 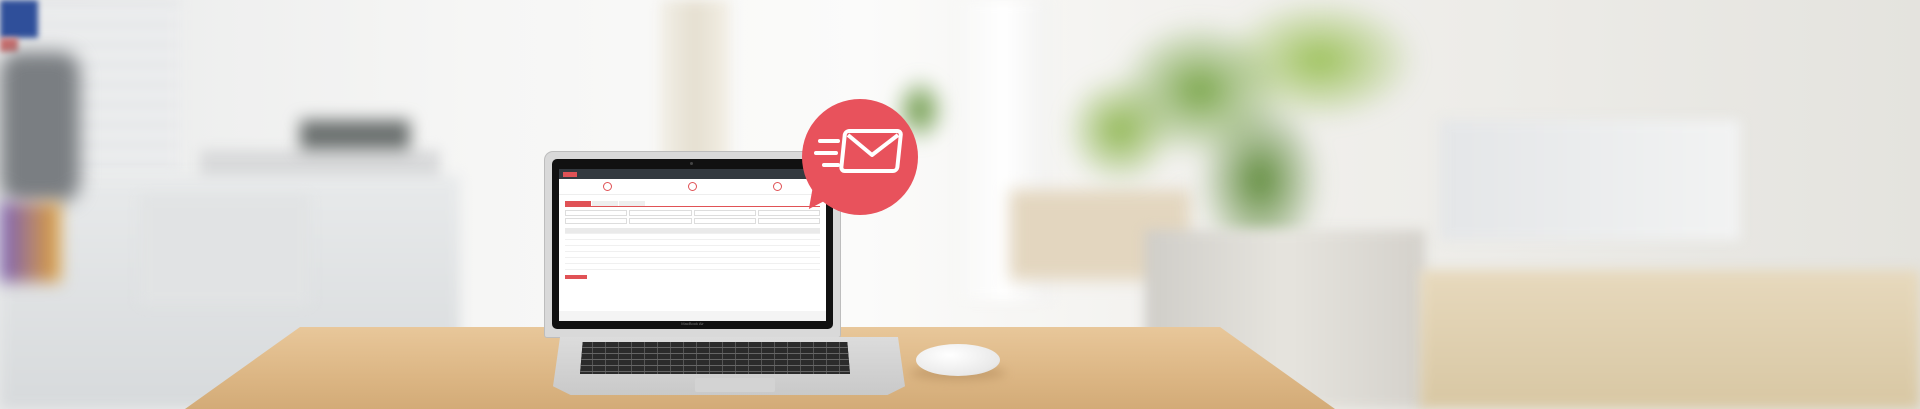 I want to click on laptop-brand: MacBook Air, so click(x=692, y=323).